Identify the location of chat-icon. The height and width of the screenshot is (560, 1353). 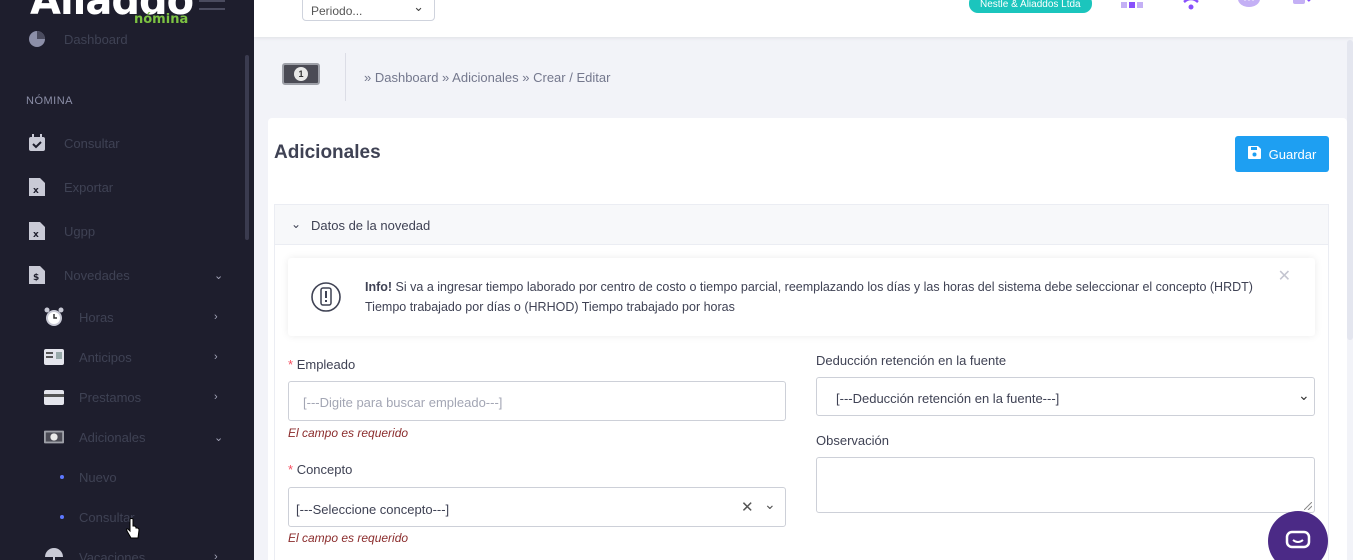
(1298, 539).